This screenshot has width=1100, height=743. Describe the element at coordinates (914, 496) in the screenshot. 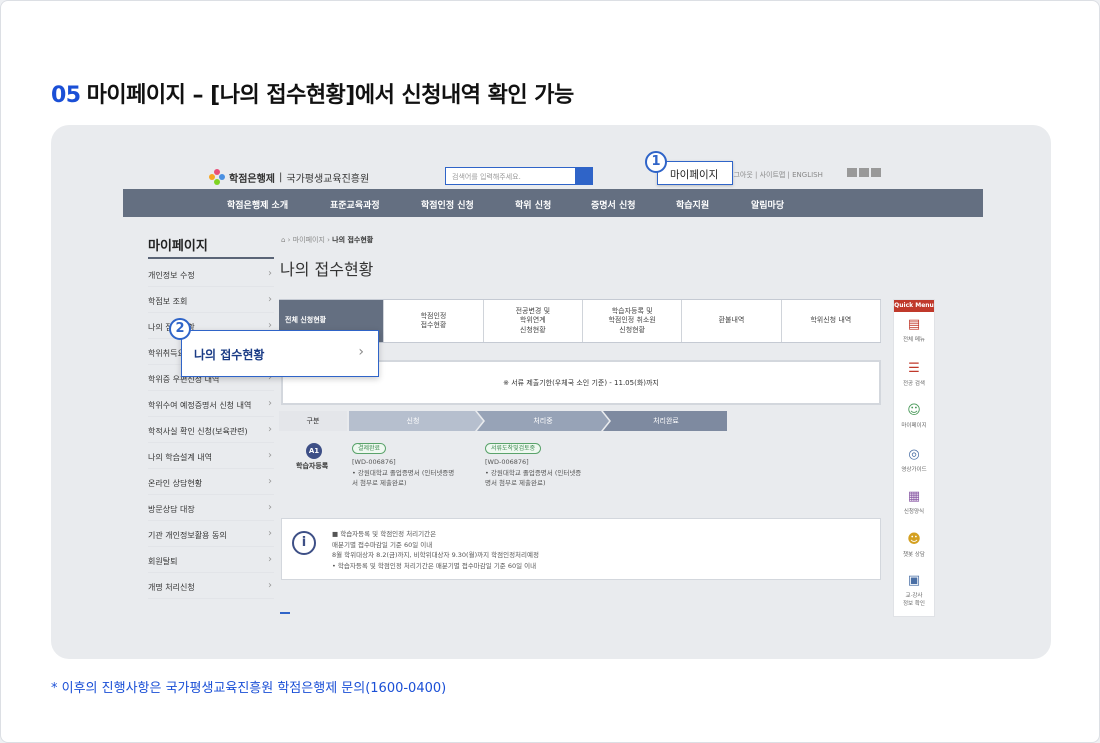

I see `document-icon: ▦` at that location.